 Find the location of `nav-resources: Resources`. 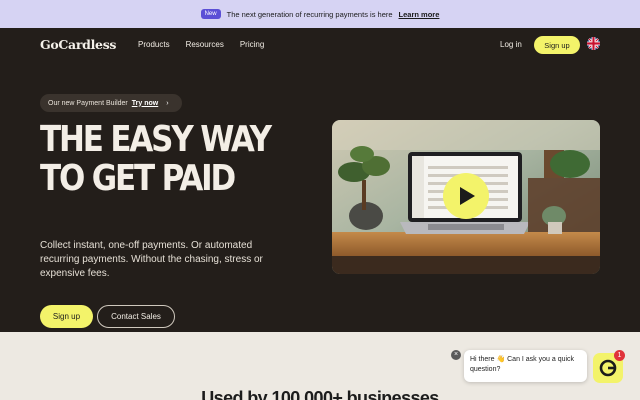

nav-resources: Resources is located at coordinates (205, 44).